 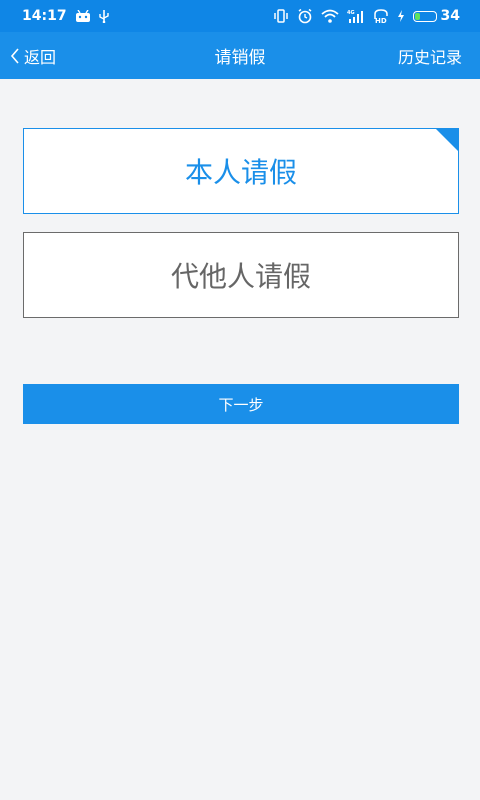 I want to click on signal-hd-icon: HD, so click(x=381, y=16).